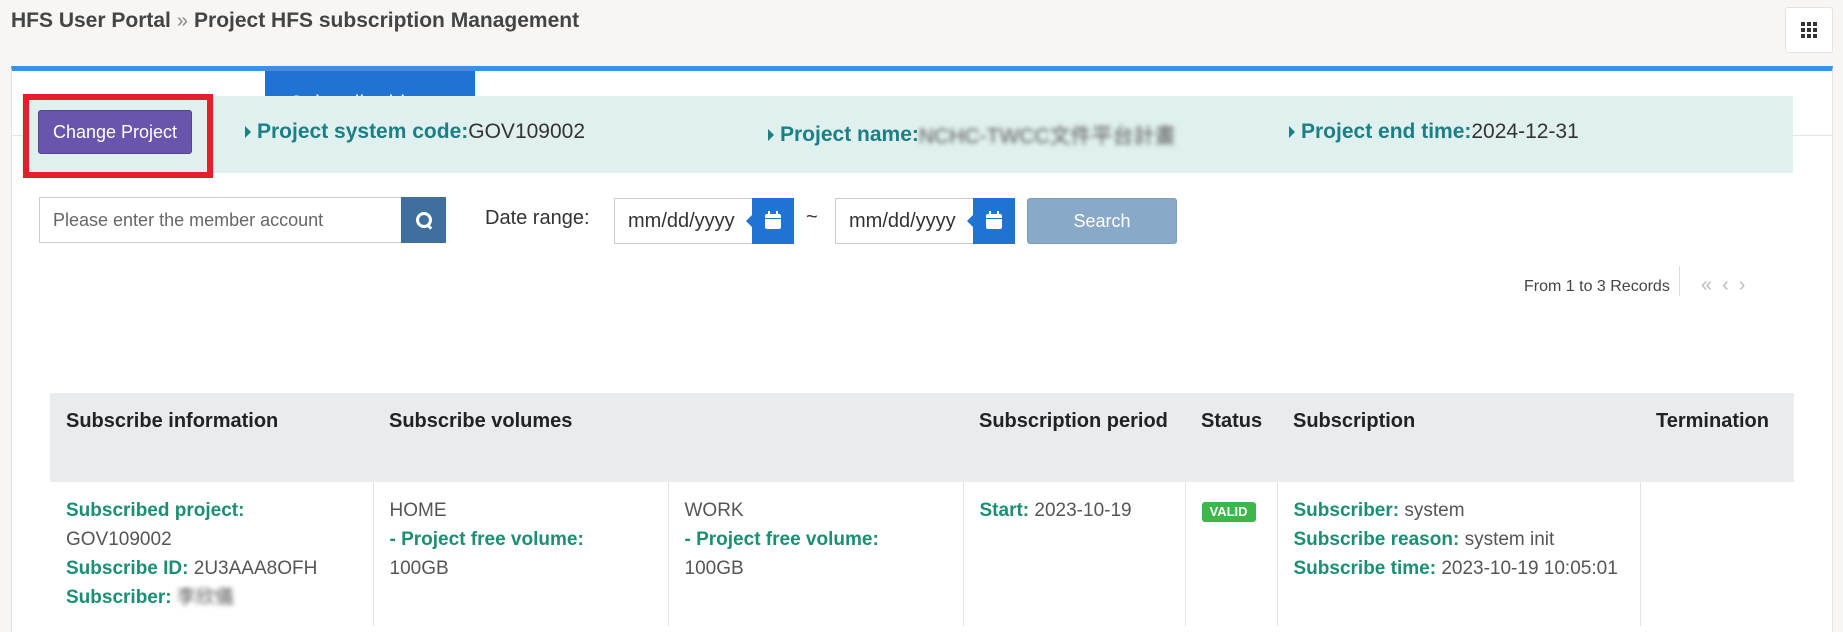  I want to click on project-system-code: Project system code: GOV109002, so click(415, 132).